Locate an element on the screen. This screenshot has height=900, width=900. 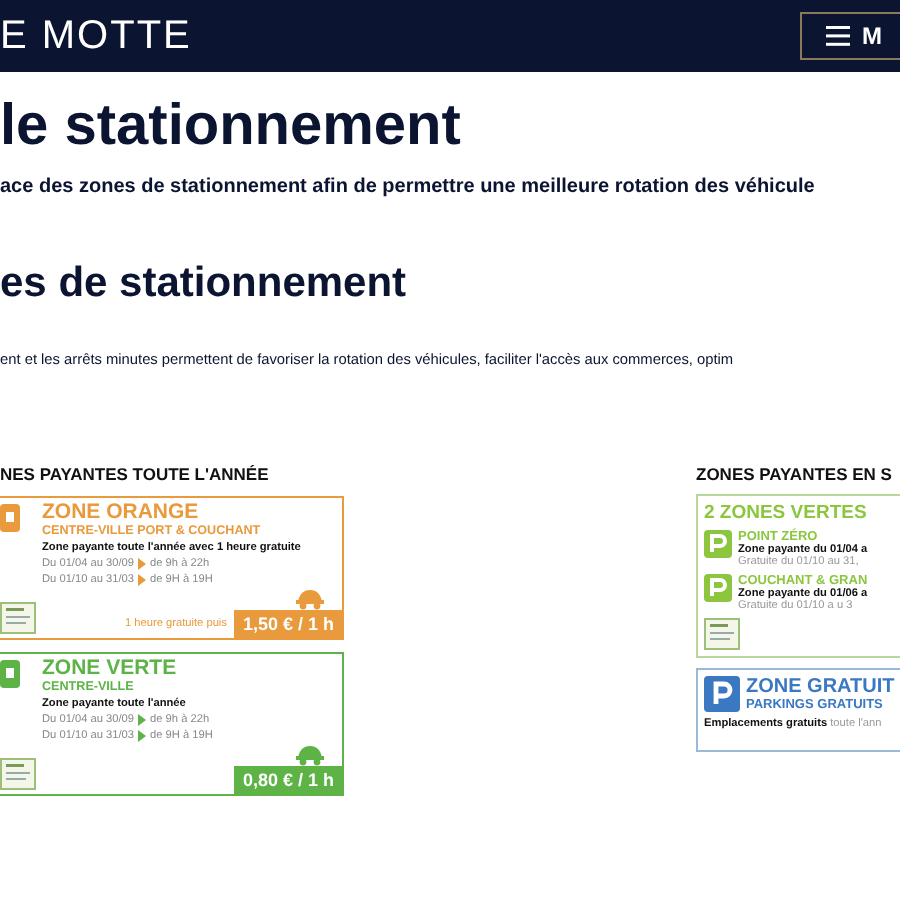
zone-name: ZONE GRATUIT is located at coordinates (820, 687).